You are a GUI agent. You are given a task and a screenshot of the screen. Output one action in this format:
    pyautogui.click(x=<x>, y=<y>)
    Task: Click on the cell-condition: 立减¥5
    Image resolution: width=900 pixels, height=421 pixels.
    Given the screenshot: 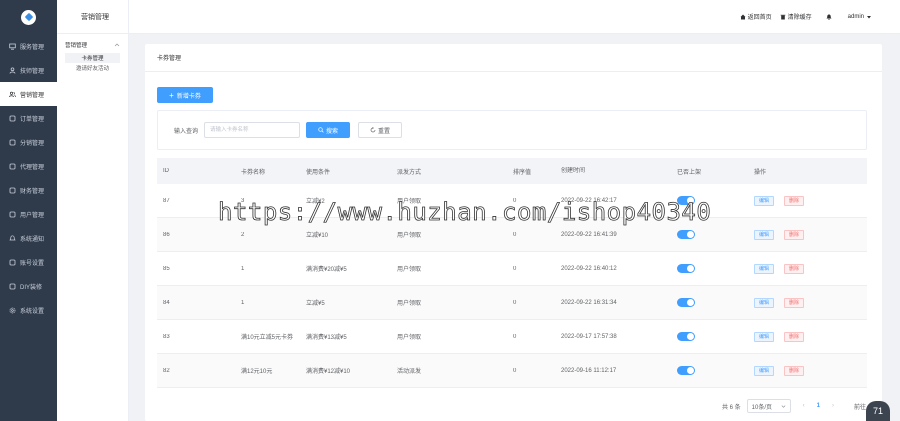 What is the action you would take?
    pyautogui.click(x=315, y=304)
    